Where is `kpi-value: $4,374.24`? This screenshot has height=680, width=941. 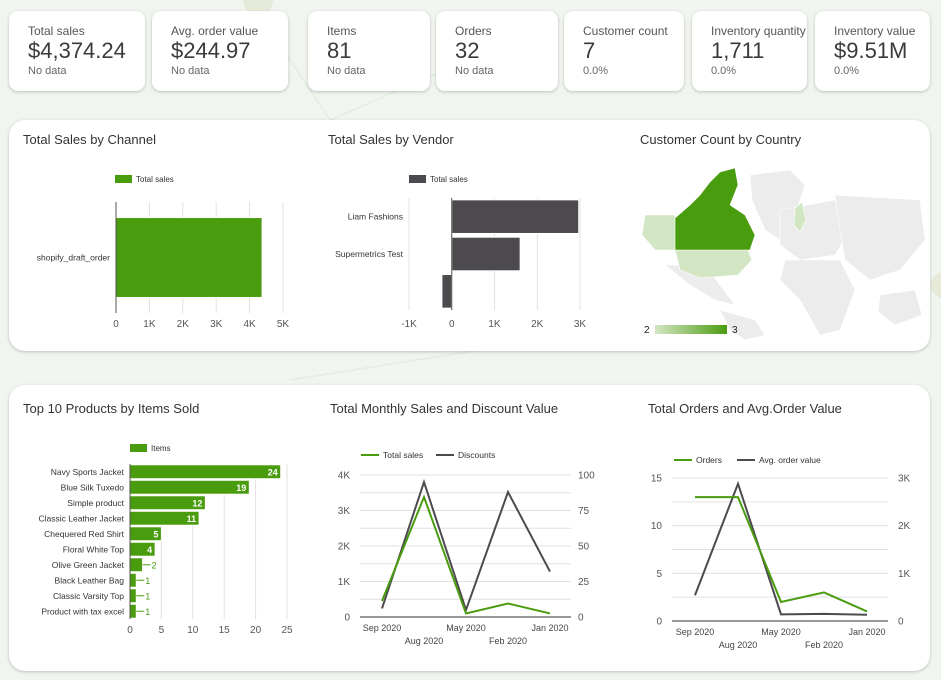
kpi-value: $4,374.24 is located at coordinates (77, 50).